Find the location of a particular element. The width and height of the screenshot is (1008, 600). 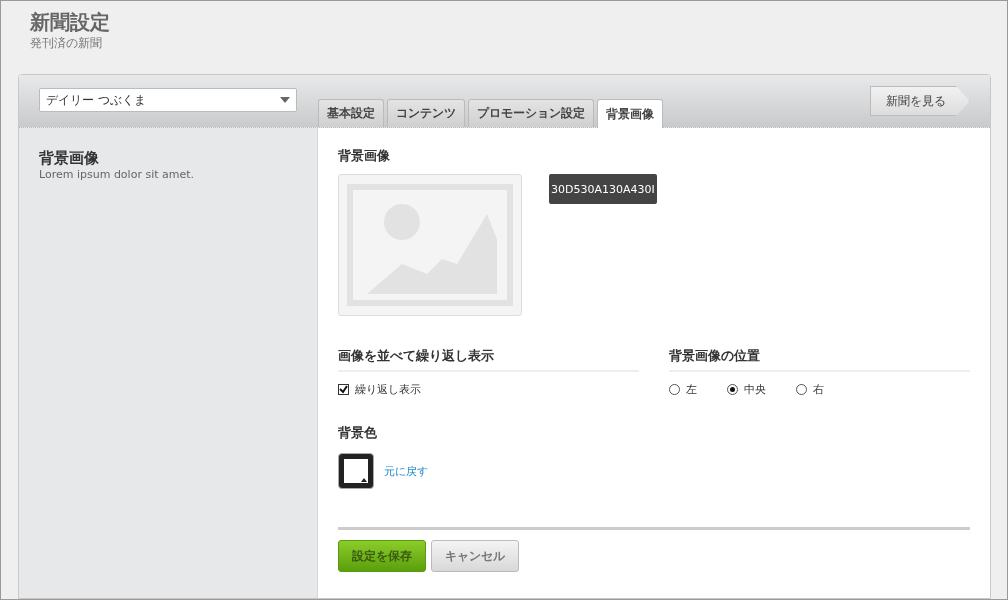

section-heading: 画像を並べて繰り返し表示 is located at coordinates (416, 356).